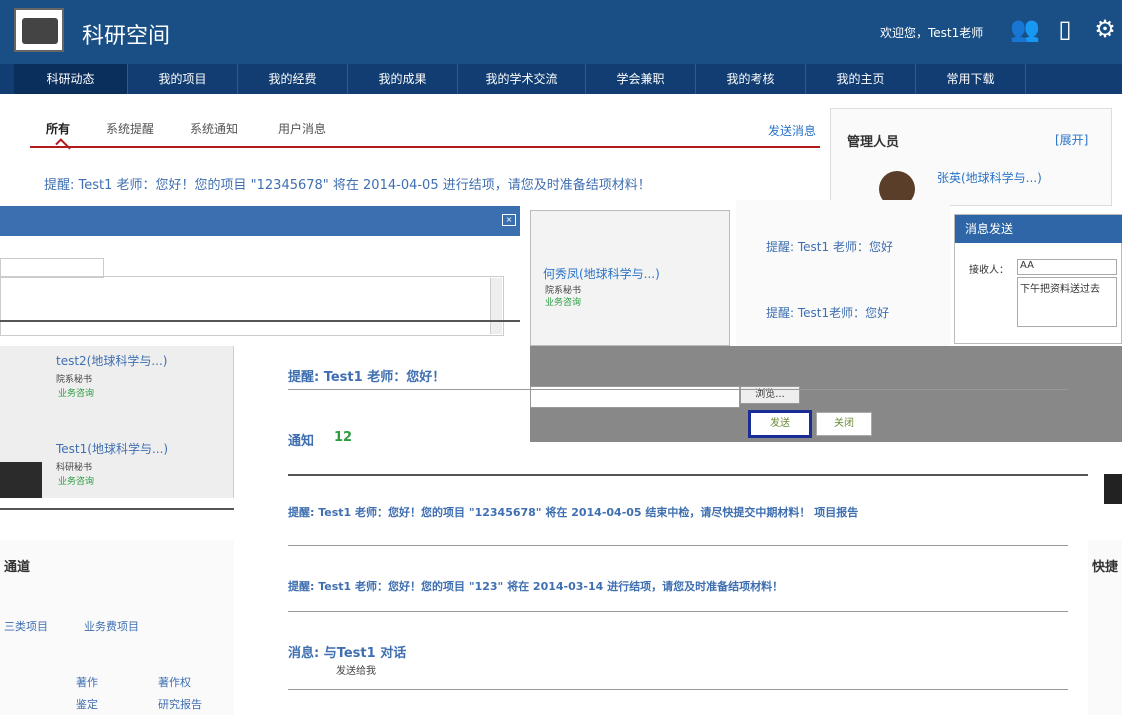 The image size is (1122, 715). I want to click on preview-item: 提醒: Test1 老师：您好, so click(829, 246).